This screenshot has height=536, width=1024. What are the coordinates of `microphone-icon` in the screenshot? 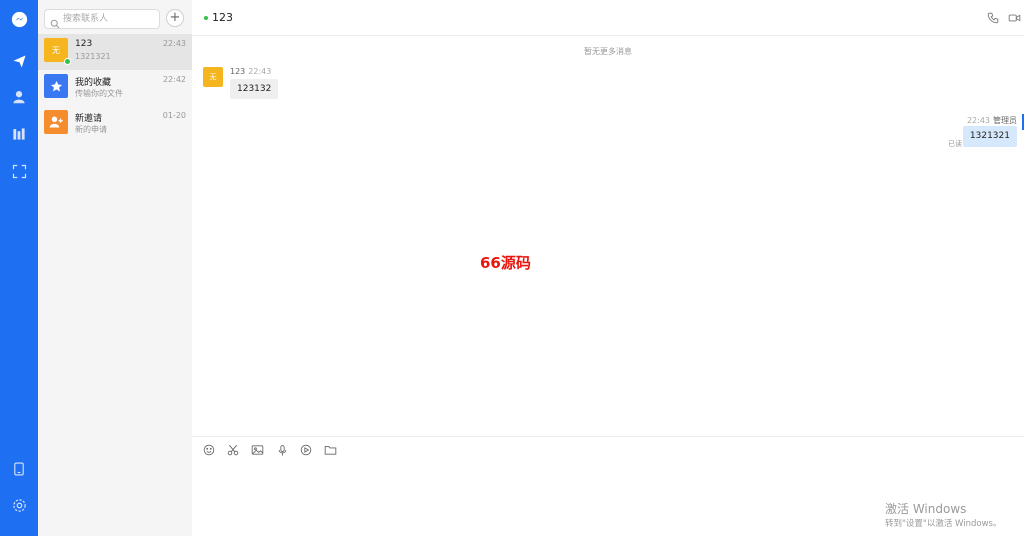 It's located at (282, 450).